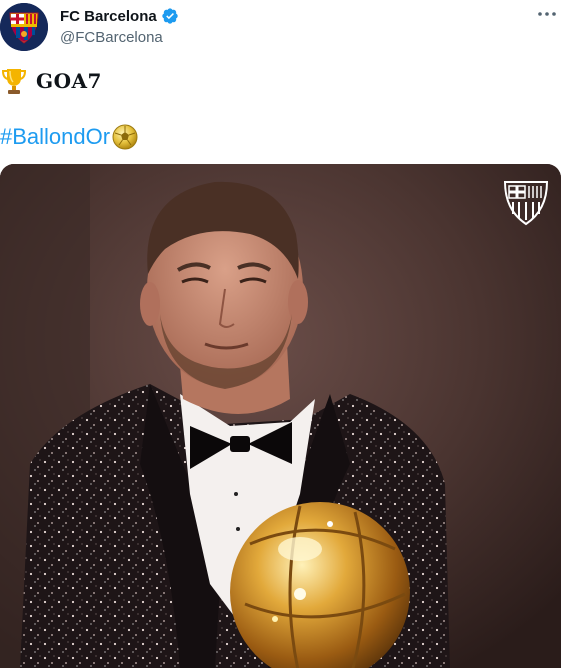 This screenshot has width=561, height=668. I want to click on avatar, so click(24, 27).